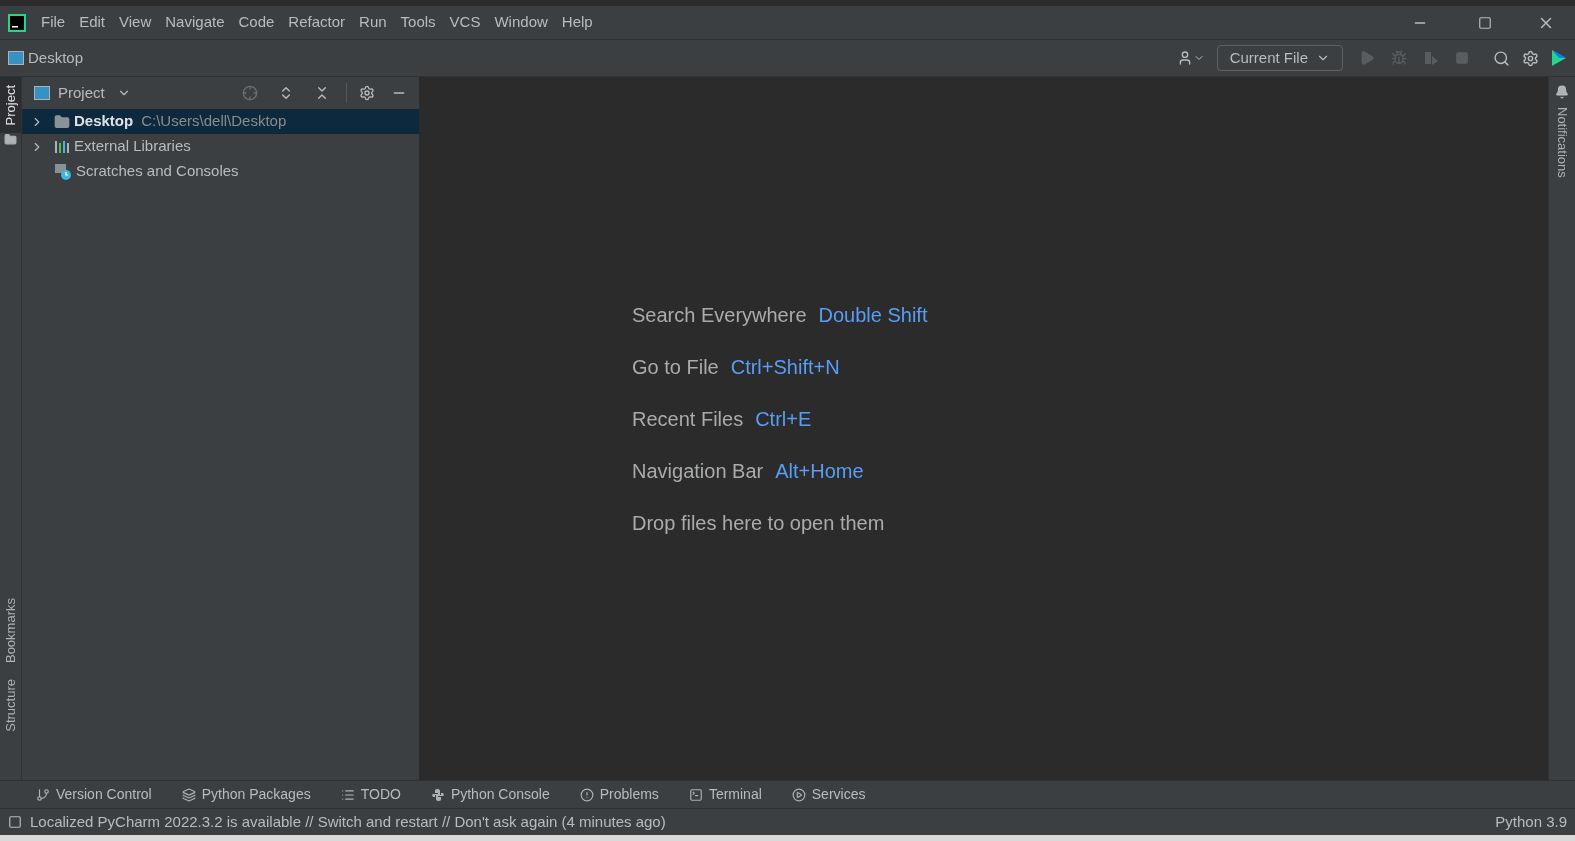 This screenshot has height=841, width=1575. Describe the element at coordinates (873, 315) in the screenshot. I see `shortcut-text: Double Shift` at that location.